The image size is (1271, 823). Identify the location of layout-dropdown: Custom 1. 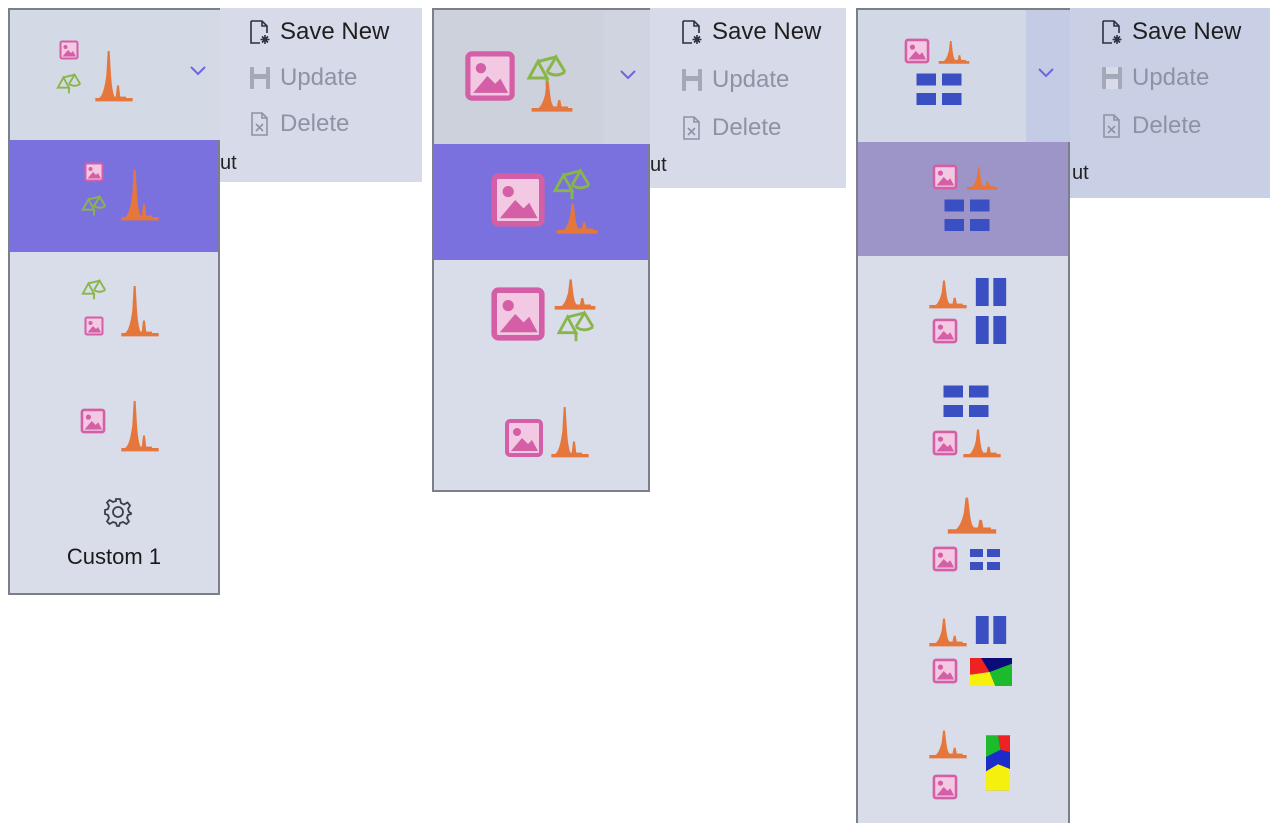
(114, 367).